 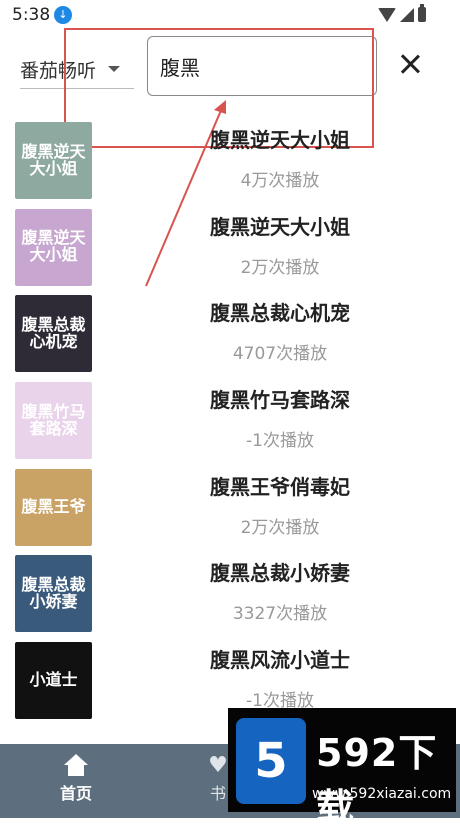 I want to click on cover-image: 小道士, so click(x=53, y=681).